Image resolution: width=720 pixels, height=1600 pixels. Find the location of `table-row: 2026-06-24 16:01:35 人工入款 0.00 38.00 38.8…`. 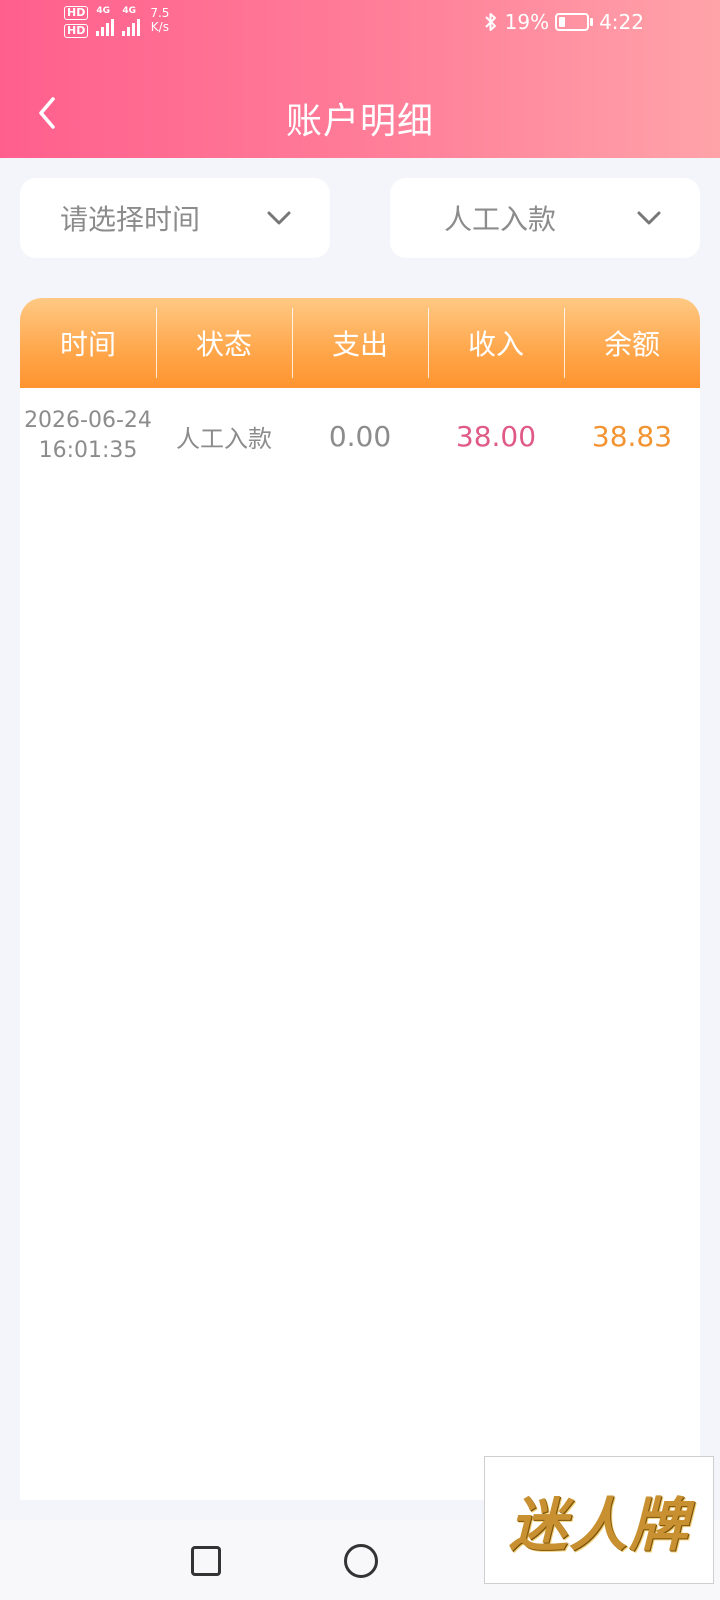

table-row: 2026-06-24 16:01:35 人工入款 0.00 38.00 38.8… is located at coordinates (360, 436).